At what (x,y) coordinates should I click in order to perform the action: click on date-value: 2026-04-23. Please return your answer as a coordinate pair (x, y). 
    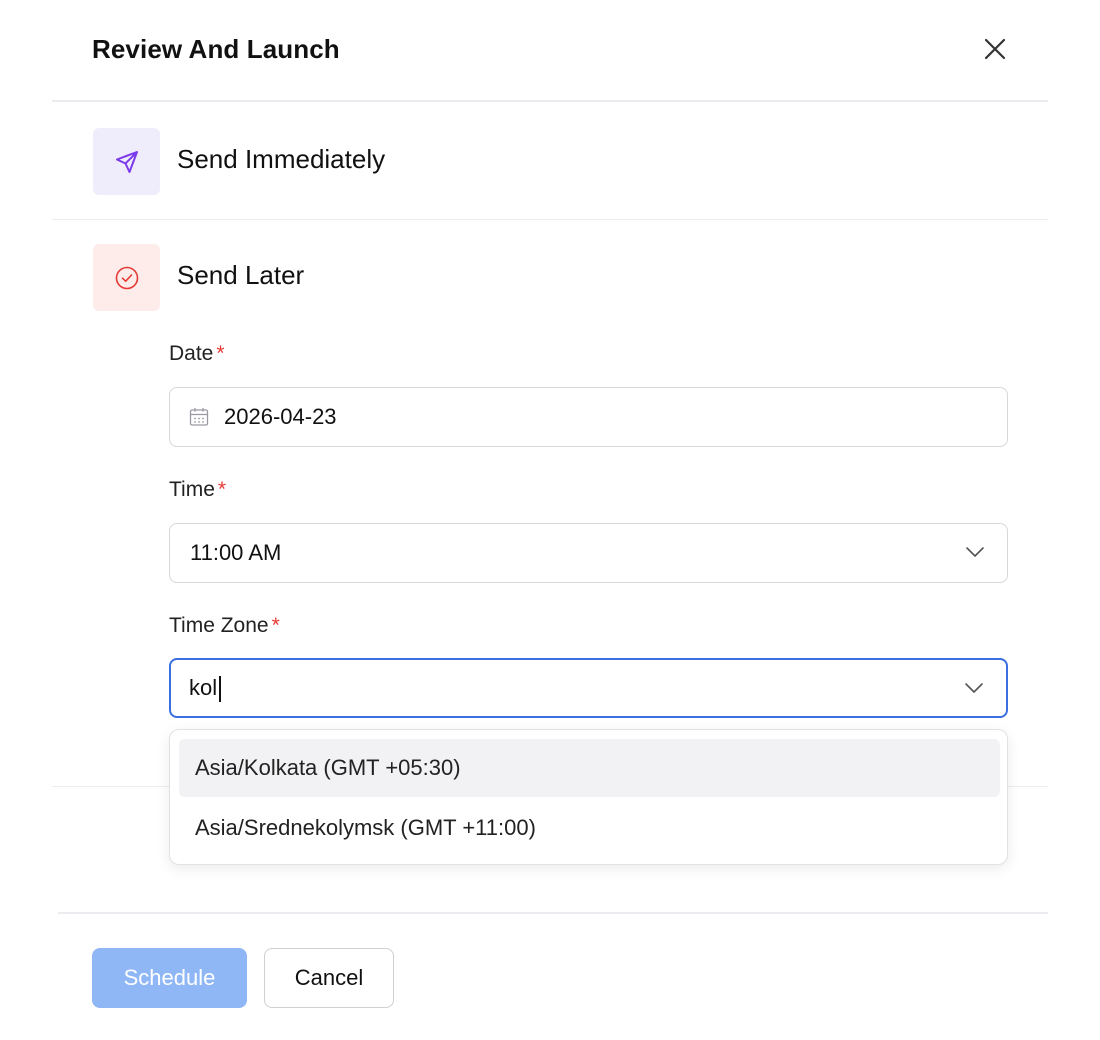
    Looking at the image, I should click on (280, 416).